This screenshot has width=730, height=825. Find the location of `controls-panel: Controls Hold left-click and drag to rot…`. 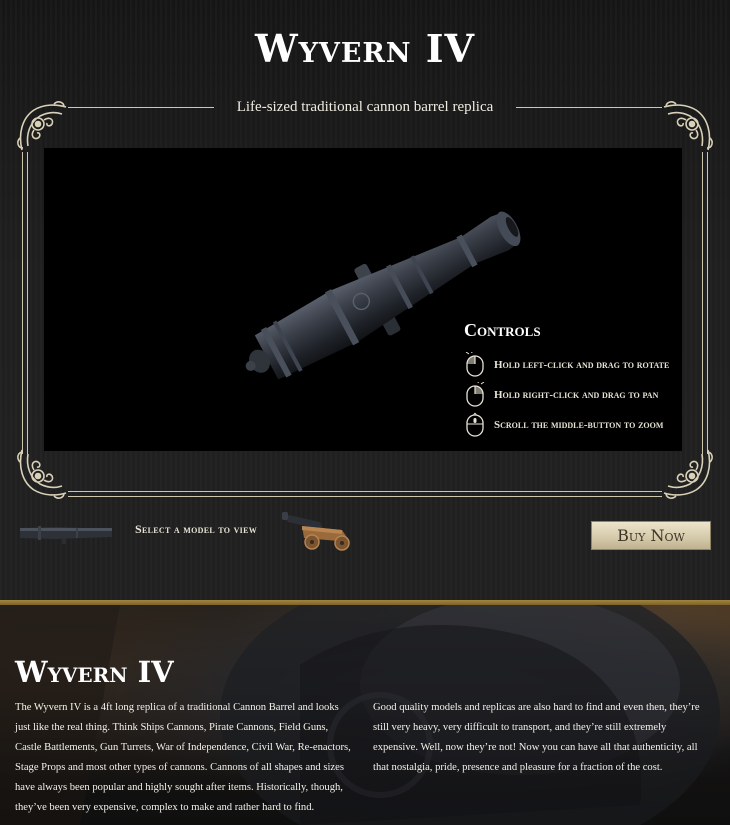

controls-panel: Controls Hold left-click and drag to rot… is located at coordinates (571, 380).